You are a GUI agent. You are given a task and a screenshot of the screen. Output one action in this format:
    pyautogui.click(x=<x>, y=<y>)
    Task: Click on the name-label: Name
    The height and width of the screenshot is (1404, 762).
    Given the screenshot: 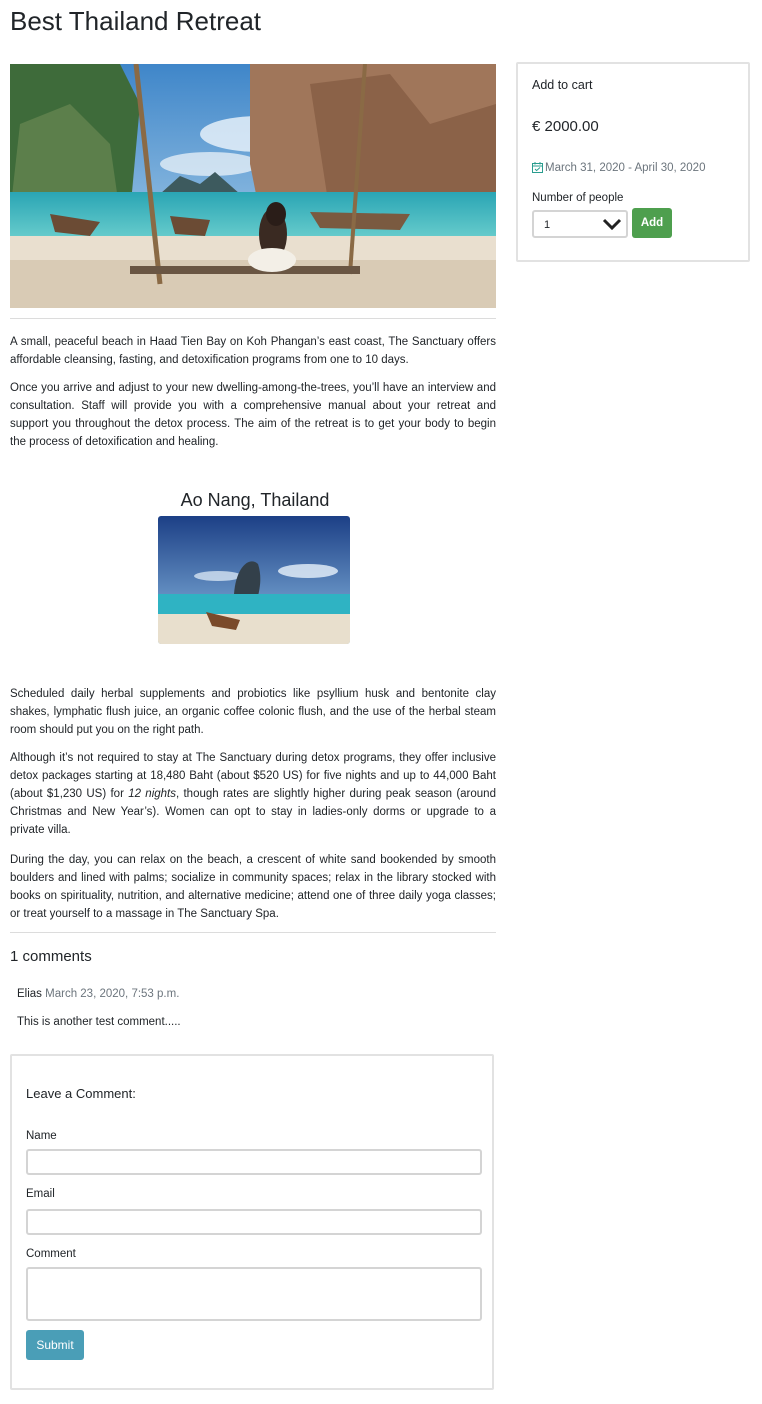 What is the action you would take?
    pyautogui.click(x=41, y=1136)
    